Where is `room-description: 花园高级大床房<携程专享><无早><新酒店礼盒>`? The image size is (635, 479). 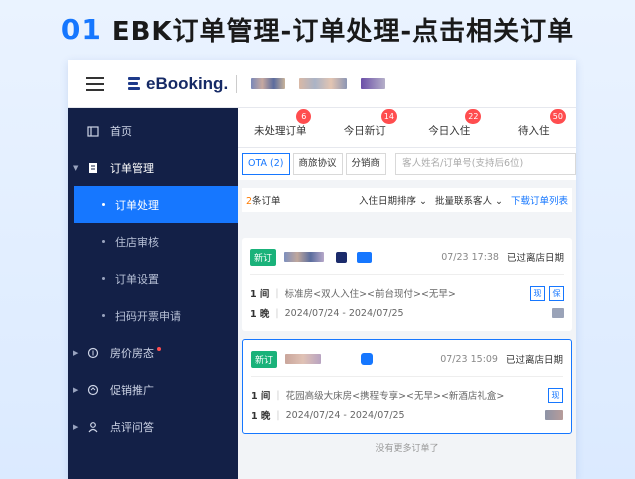 room-description: 花园高级大床房<携程专享><无早><新酒店礼盒> is located at coordinates (395, 396).